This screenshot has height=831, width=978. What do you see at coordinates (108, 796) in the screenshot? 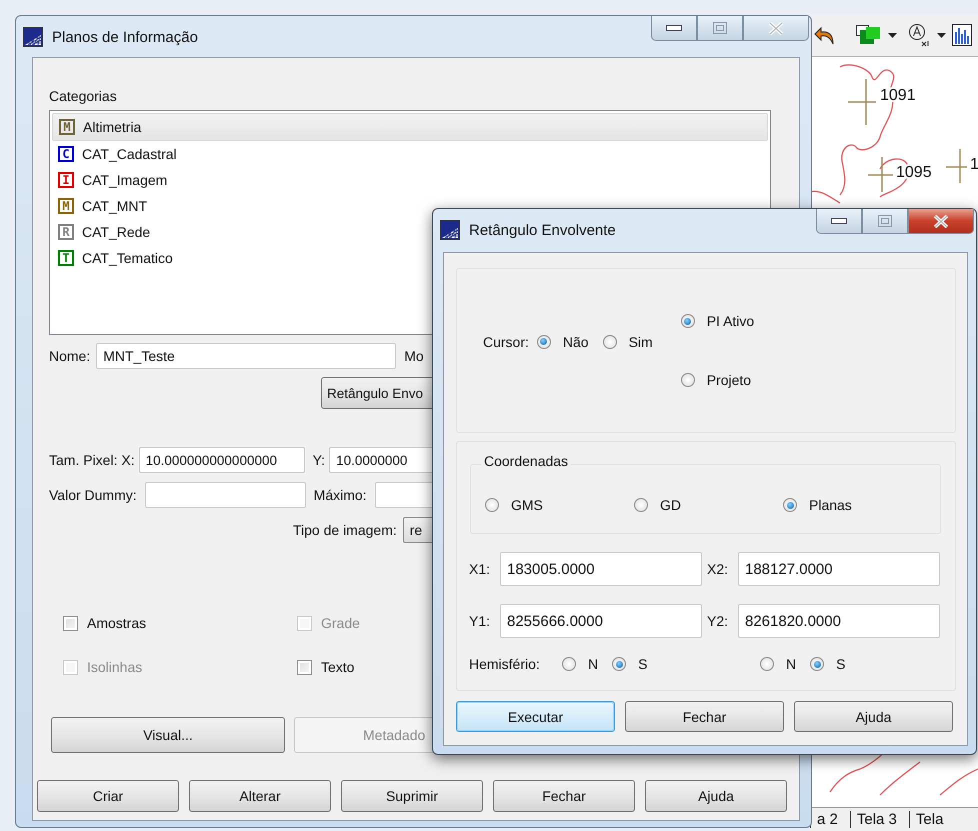
I see `dialog-button: Criar` at bounding box center [108, 796].